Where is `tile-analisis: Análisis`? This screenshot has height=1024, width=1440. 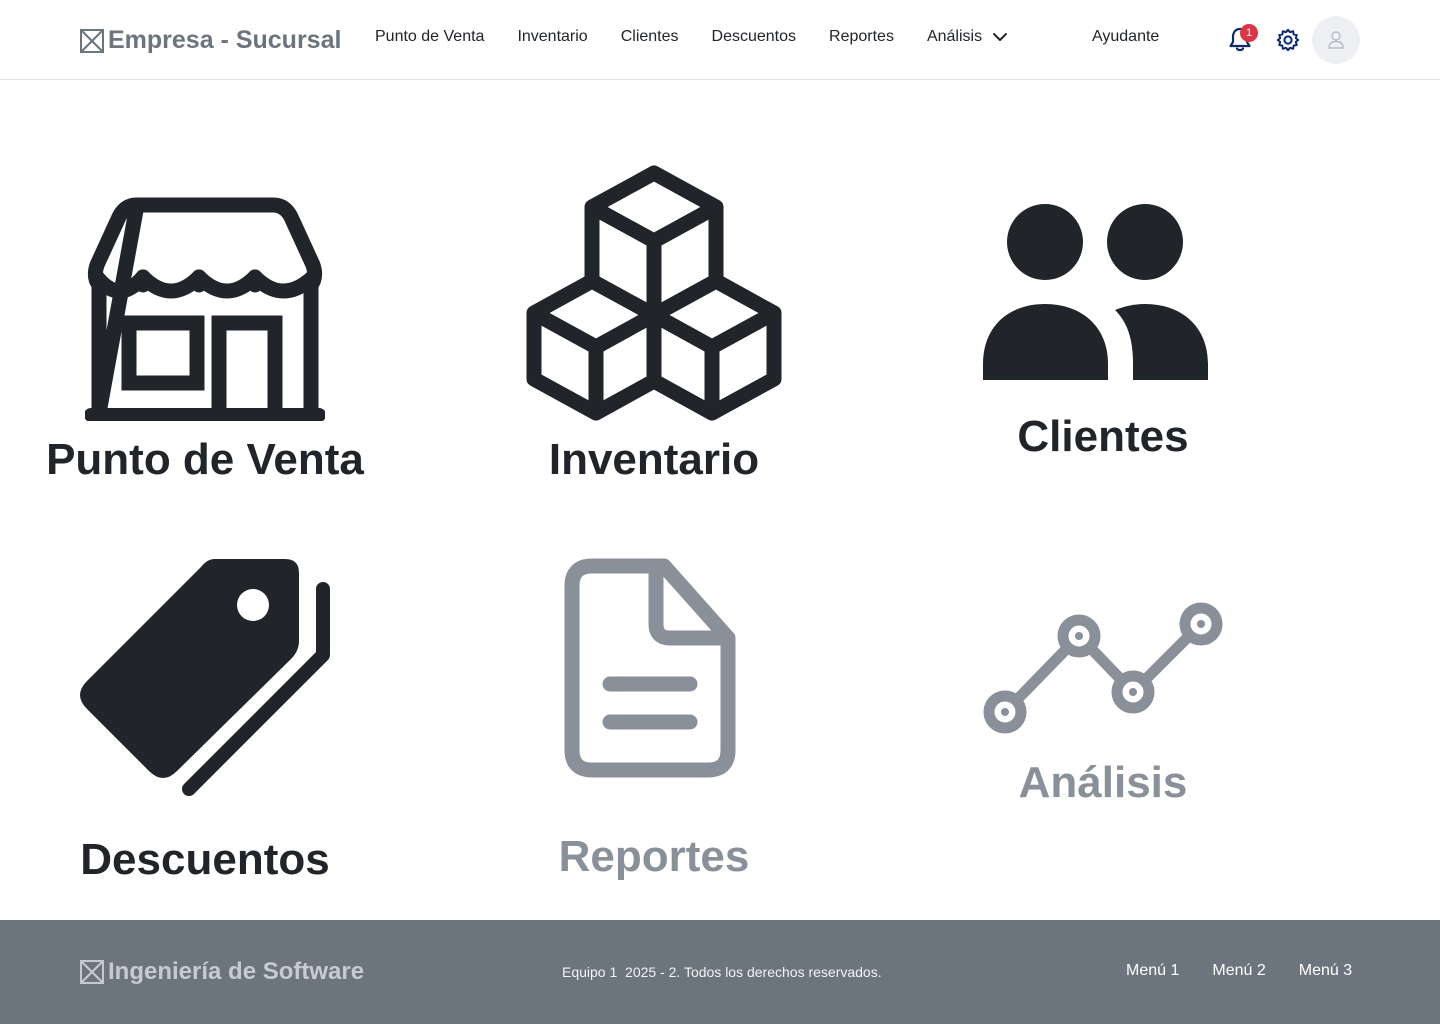 tile-analisis: Análisis is located at coordinates (1103, 704).